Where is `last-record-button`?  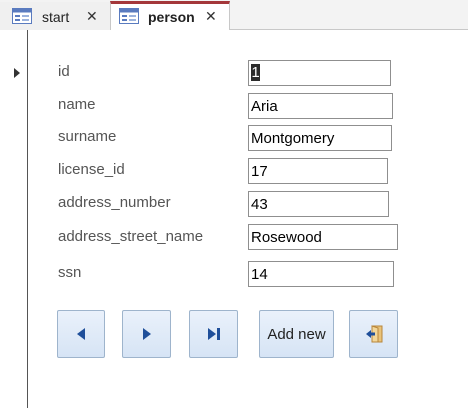 last-record-button is located at coordinates (213, 334).